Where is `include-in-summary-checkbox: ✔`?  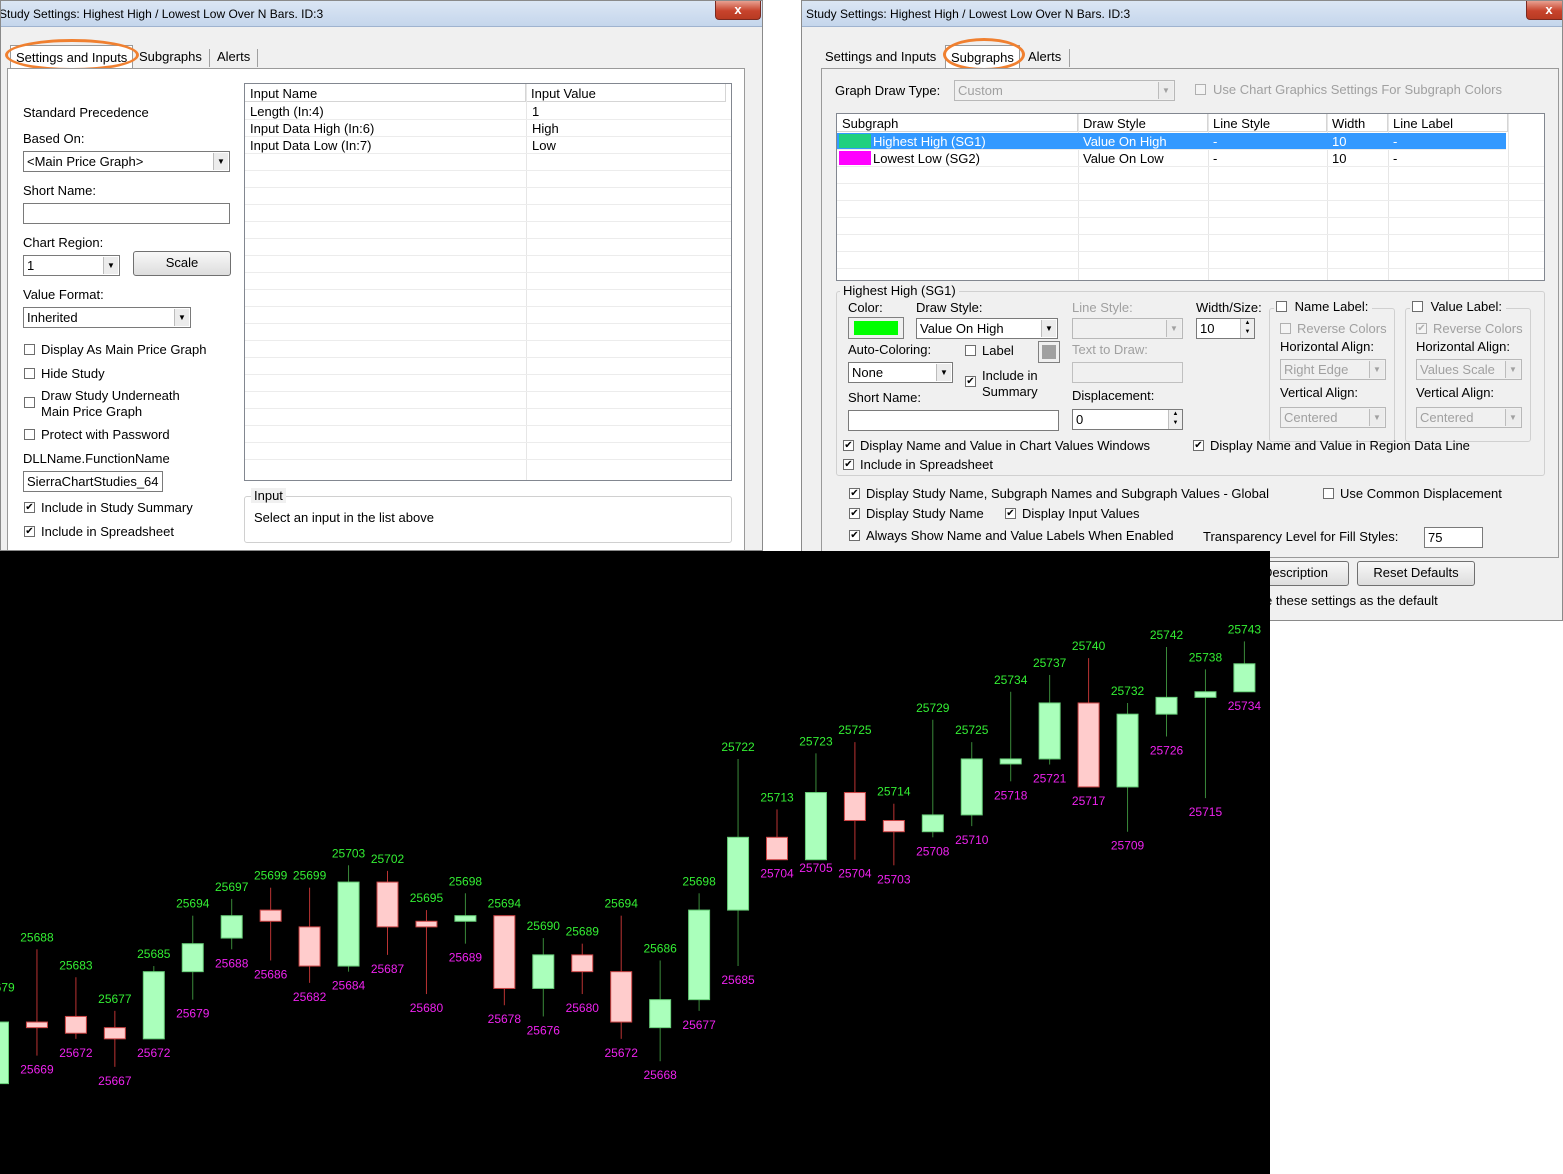
include-in-summary-checkbox: ✔ is located at coordinates (970, 381).